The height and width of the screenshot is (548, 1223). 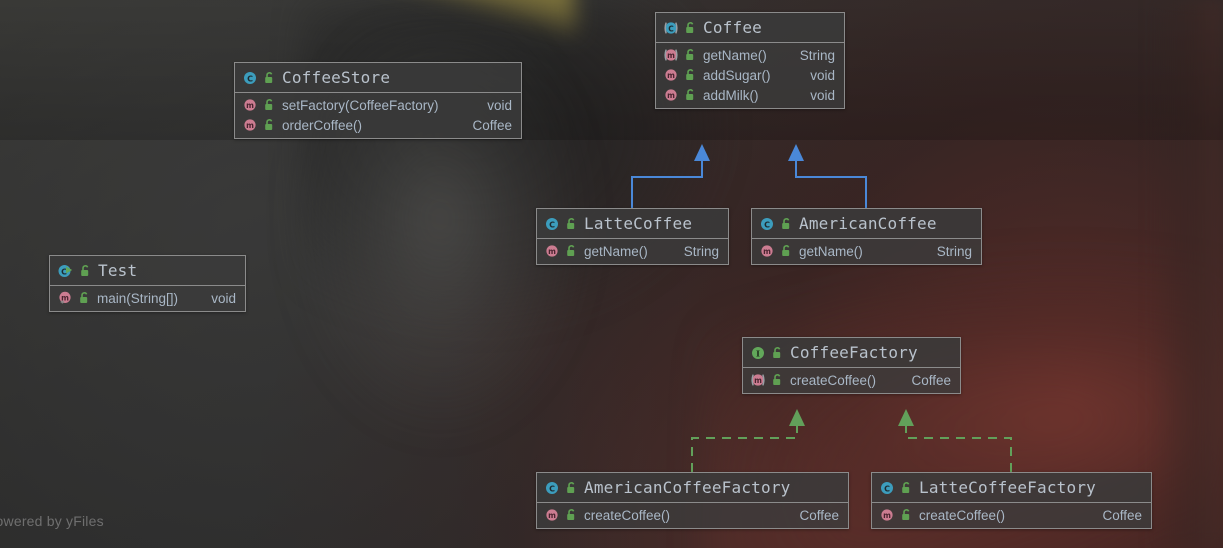 What do you see at coordinates (65, 298) in the screenshot?
I see `runnable-method-icon: m` at bounding box center [65, 298].